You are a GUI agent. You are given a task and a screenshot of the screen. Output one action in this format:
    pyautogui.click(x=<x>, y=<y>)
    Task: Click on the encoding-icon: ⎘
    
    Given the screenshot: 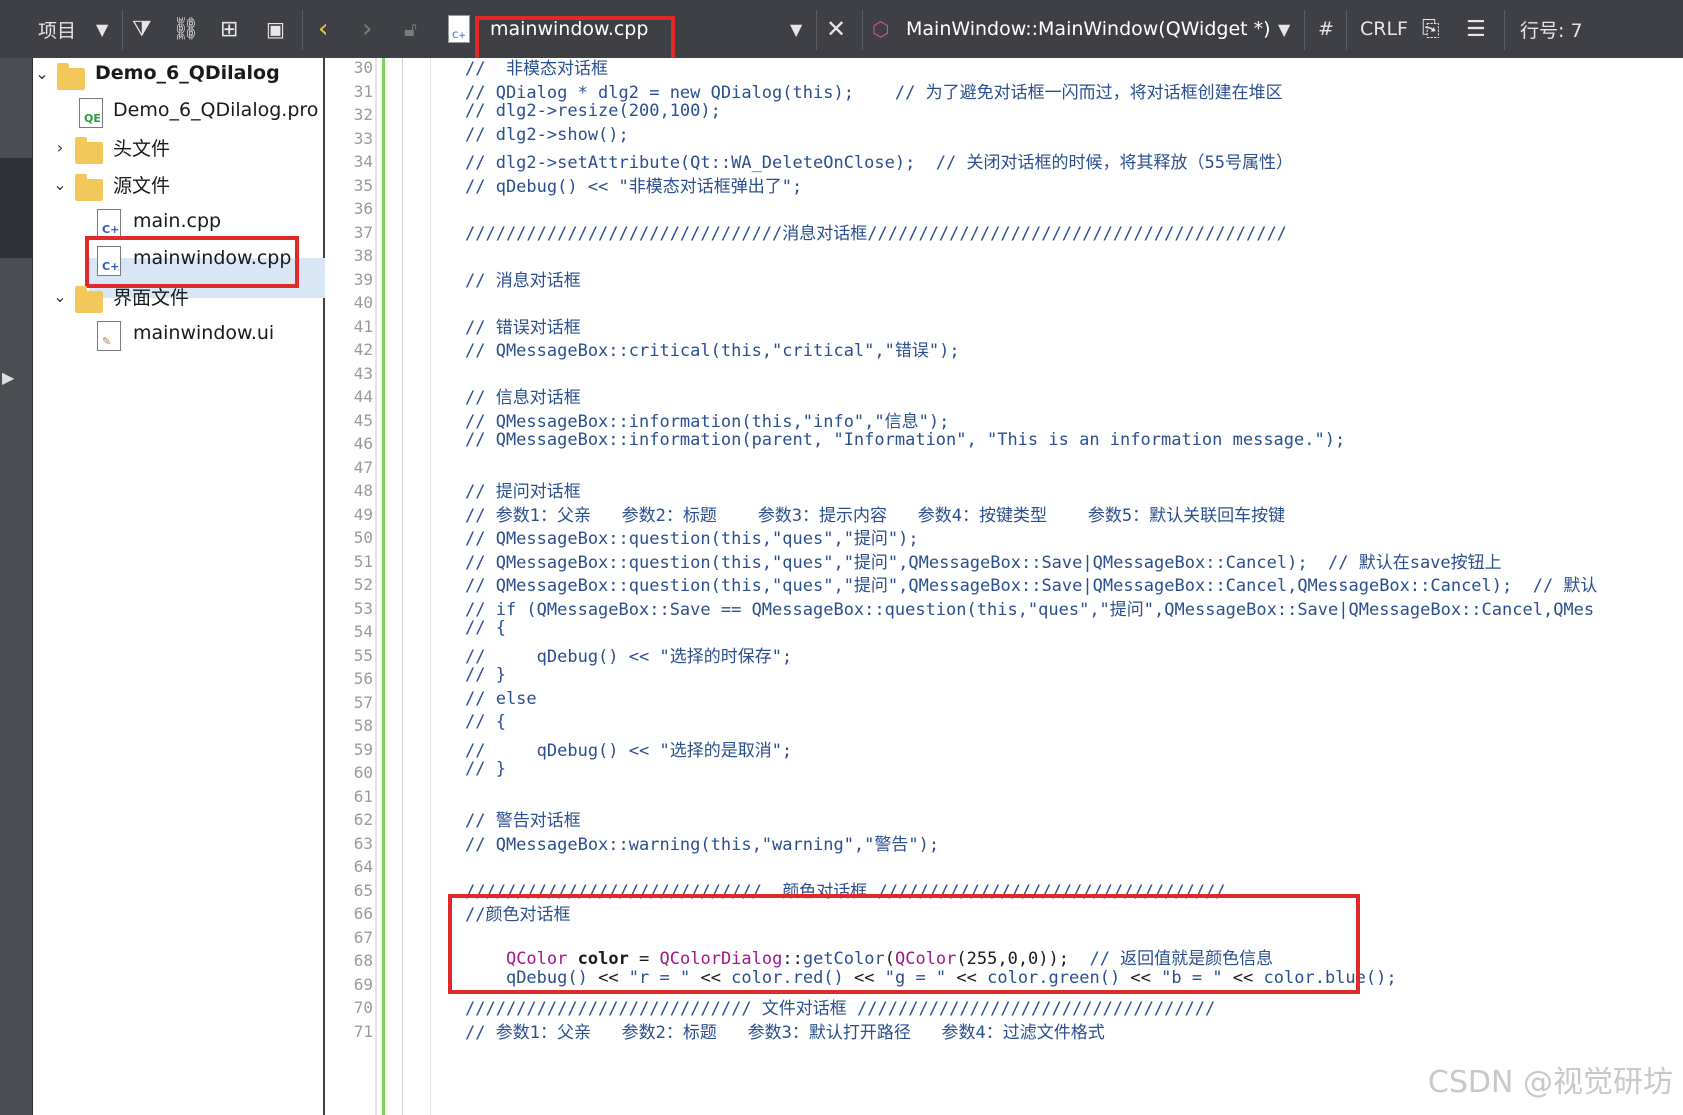 What is the action you would take?
    pyautogui.click(x=1431, y=29)
    